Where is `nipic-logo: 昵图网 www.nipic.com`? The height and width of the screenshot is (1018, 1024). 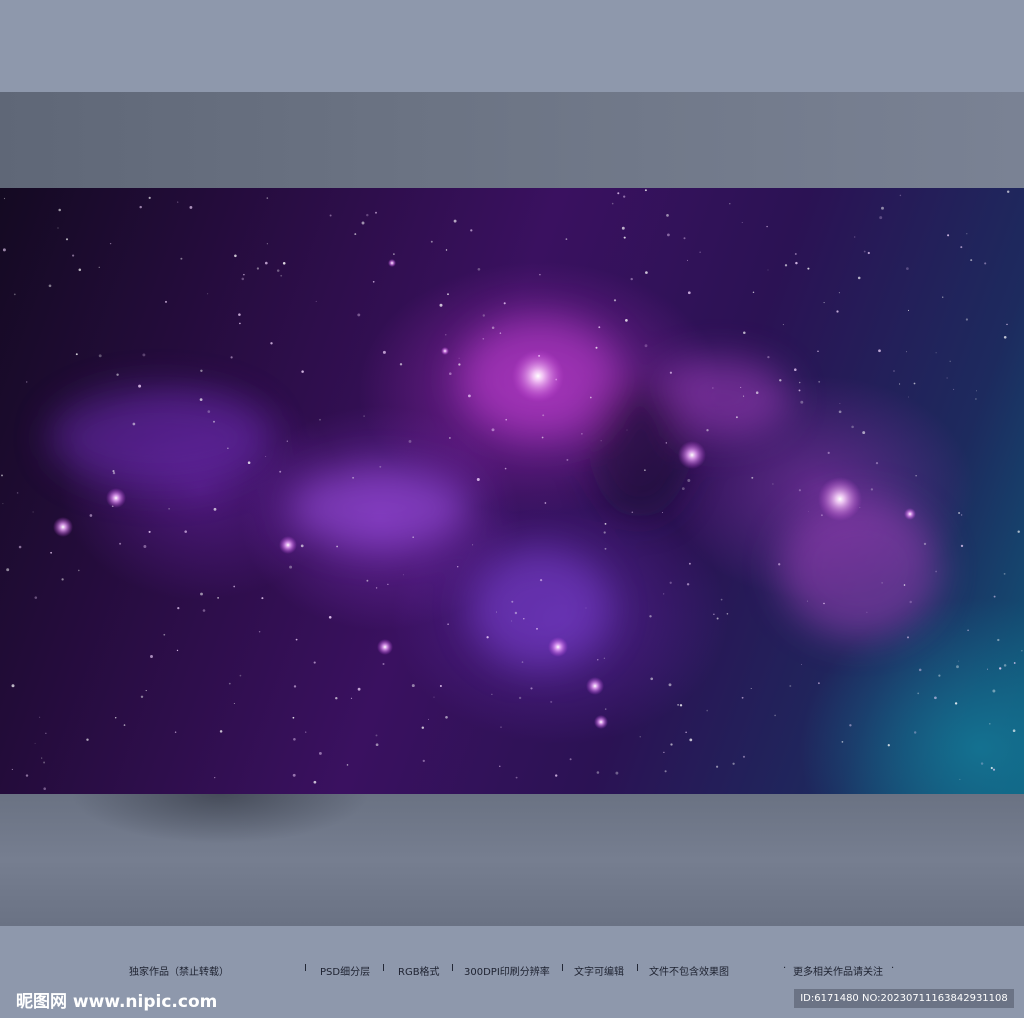
nipic-logo: 昵图网 www.nipic.com is located at coordinates (117, 1002).